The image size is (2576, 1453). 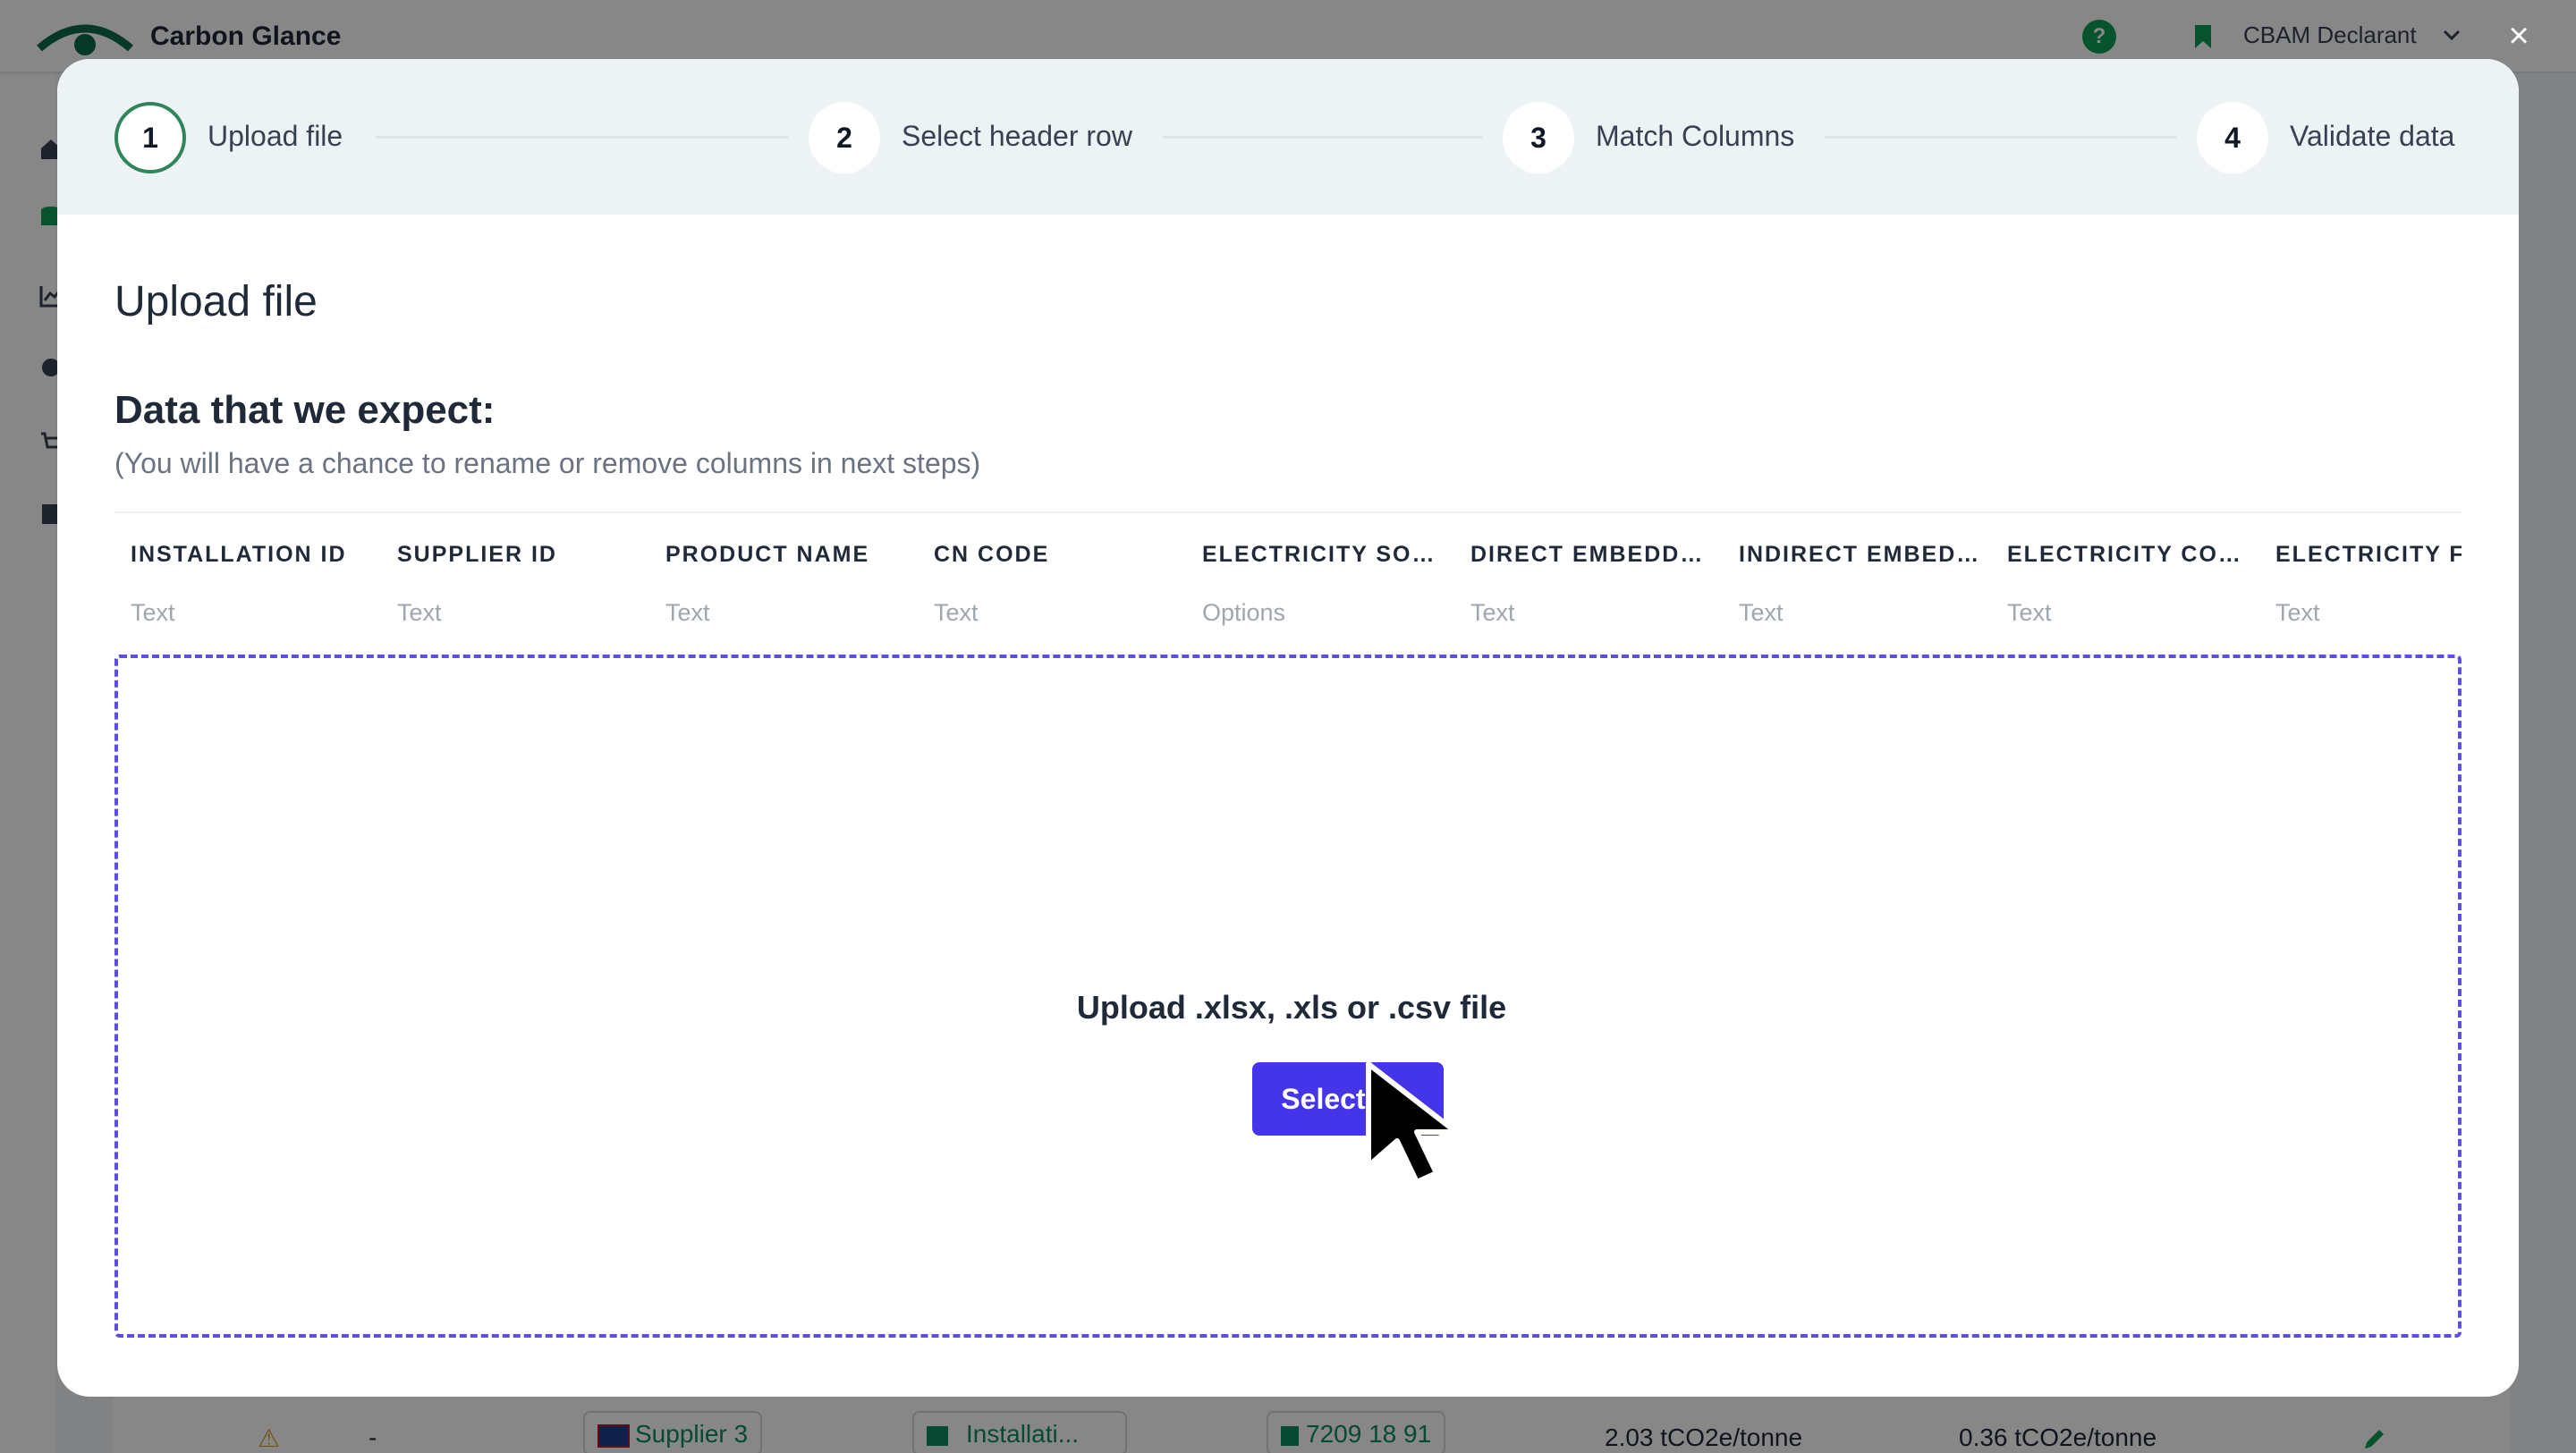 What do you see at coordinates (1538, 137) in the screenshot?
I see `step-3-indicator: 3` at bounding box center [1538, 137].